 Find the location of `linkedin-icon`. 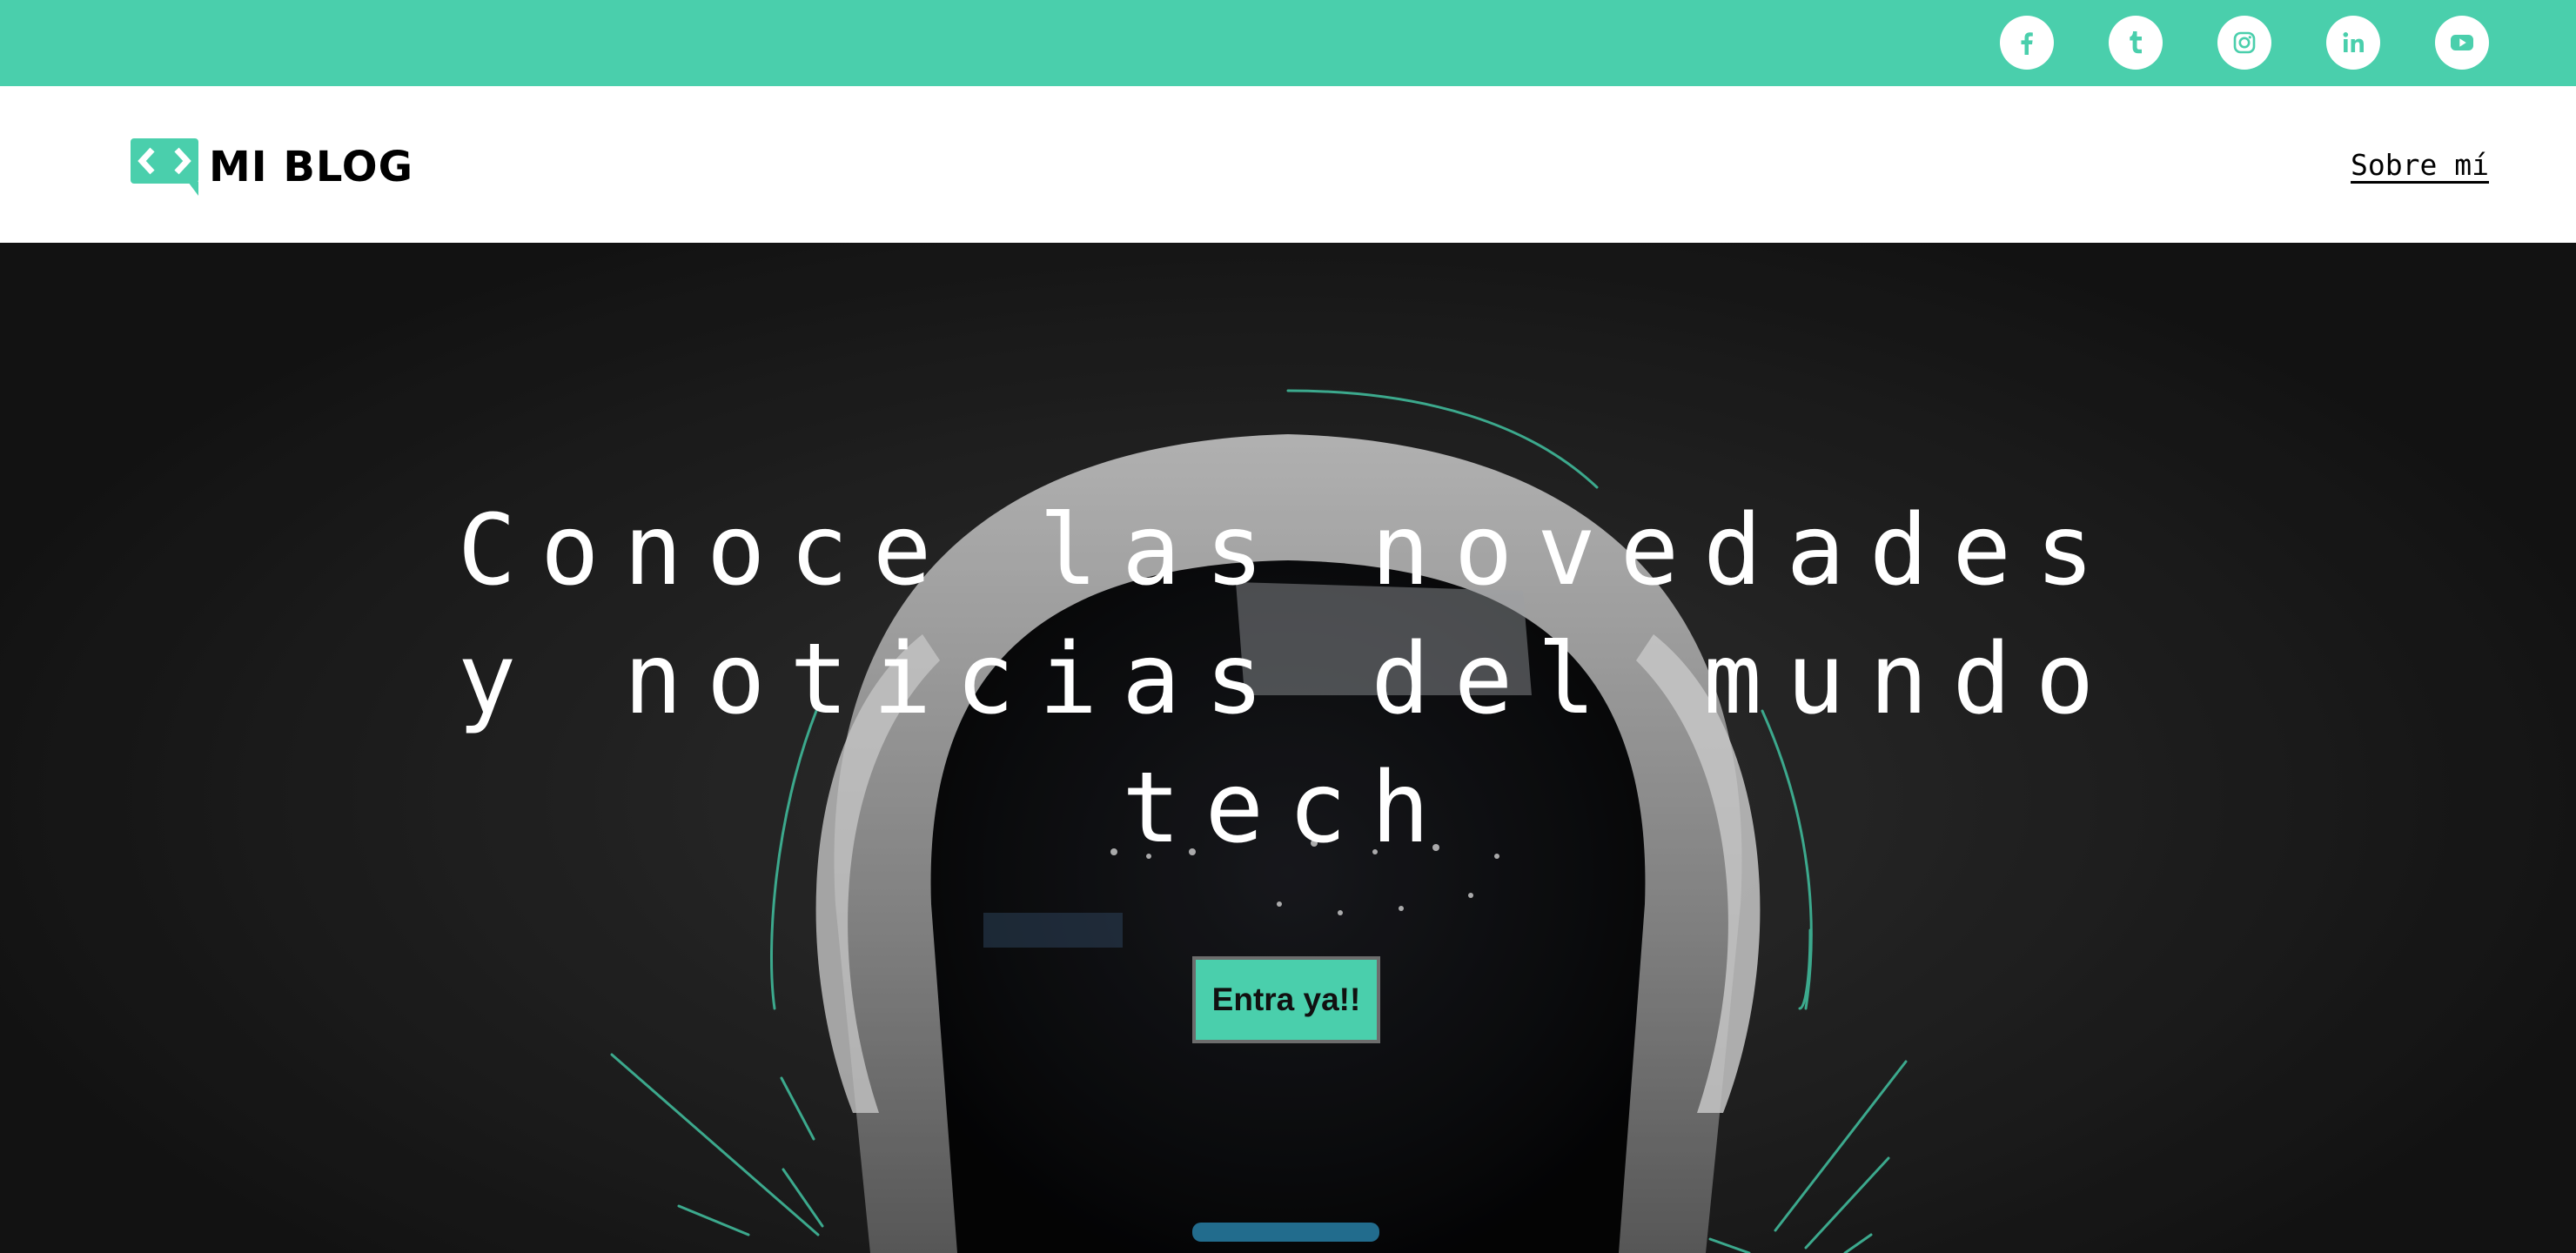

linkedin-icon is located at coordinates (2353, 43).